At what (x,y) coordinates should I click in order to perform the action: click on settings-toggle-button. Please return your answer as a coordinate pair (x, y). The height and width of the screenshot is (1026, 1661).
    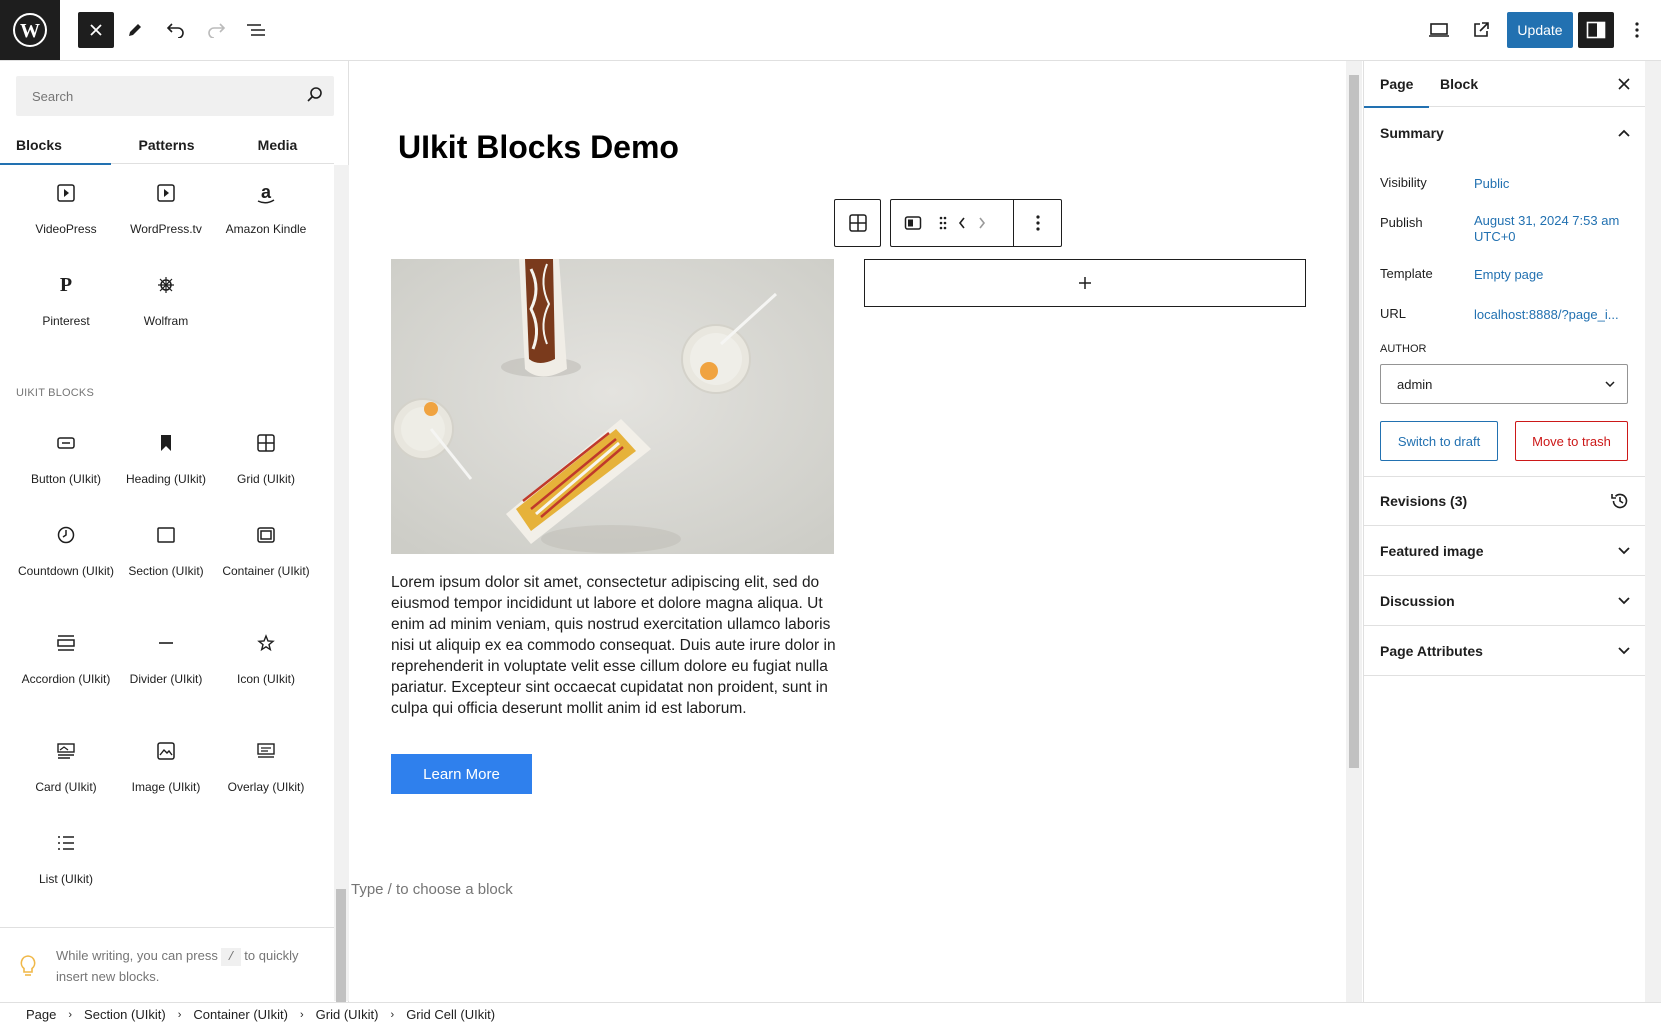
    Looking at the image, I should click on (1596, 30).